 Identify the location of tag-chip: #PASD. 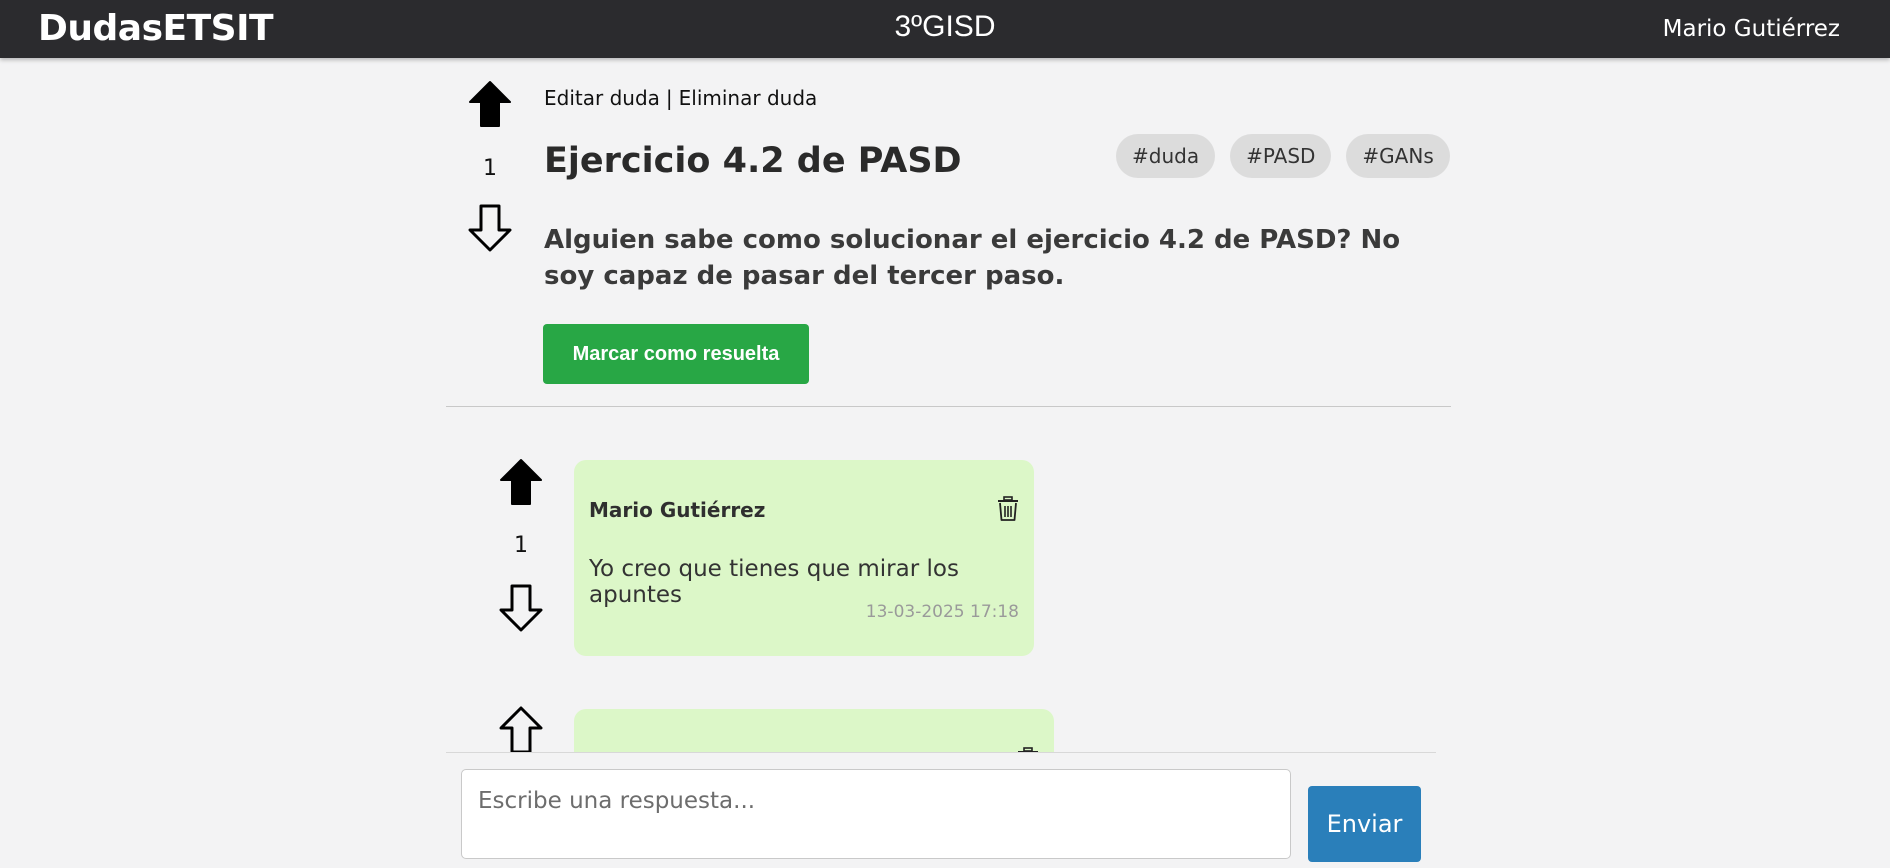
(1281, 156).